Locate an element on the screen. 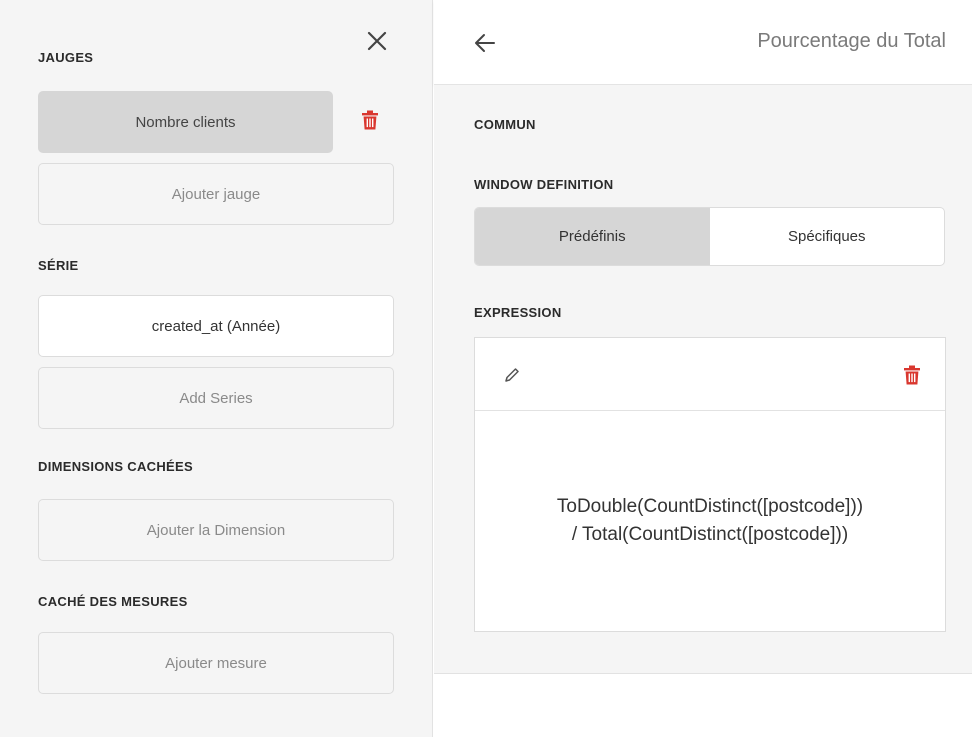 The image size is (972, 737). delete-expression-button is located at coordinates (912, 375).